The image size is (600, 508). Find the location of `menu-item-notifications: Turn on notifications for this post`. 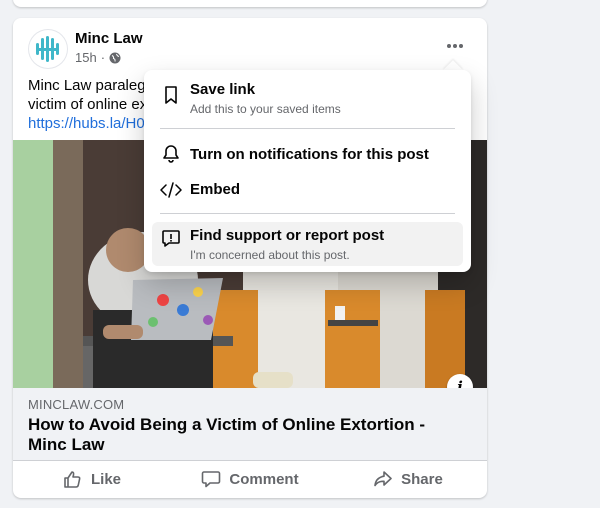

menu-item-notifications: Turn on notifications for this post is located at coordinates (307, 154).